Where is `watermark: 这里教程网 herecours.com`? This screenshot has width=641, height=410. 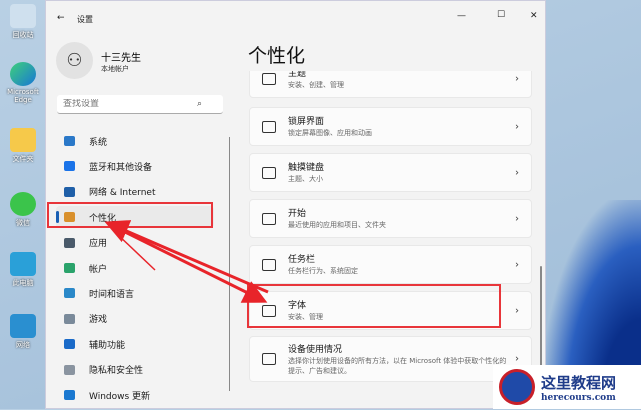 watermark: 这里教程网 herecours.com is located at coordinates (567, 387).